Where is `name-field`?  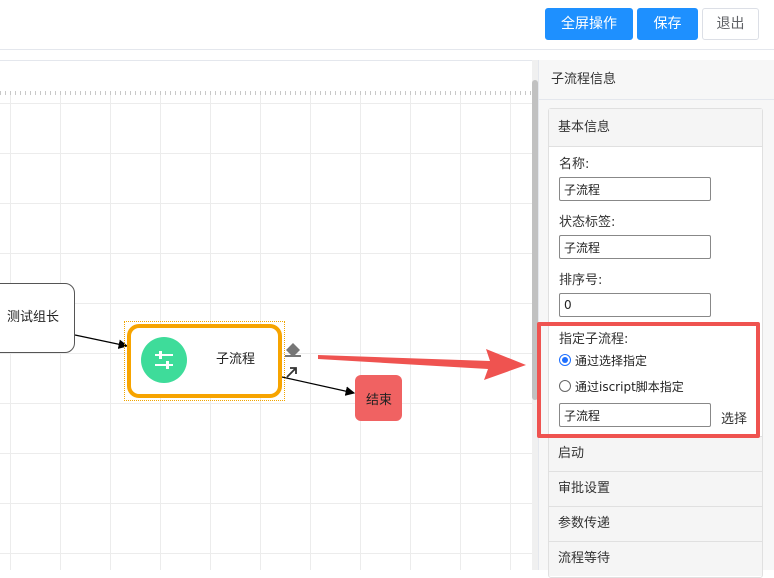
name-field is located at coordinates (635, 189).